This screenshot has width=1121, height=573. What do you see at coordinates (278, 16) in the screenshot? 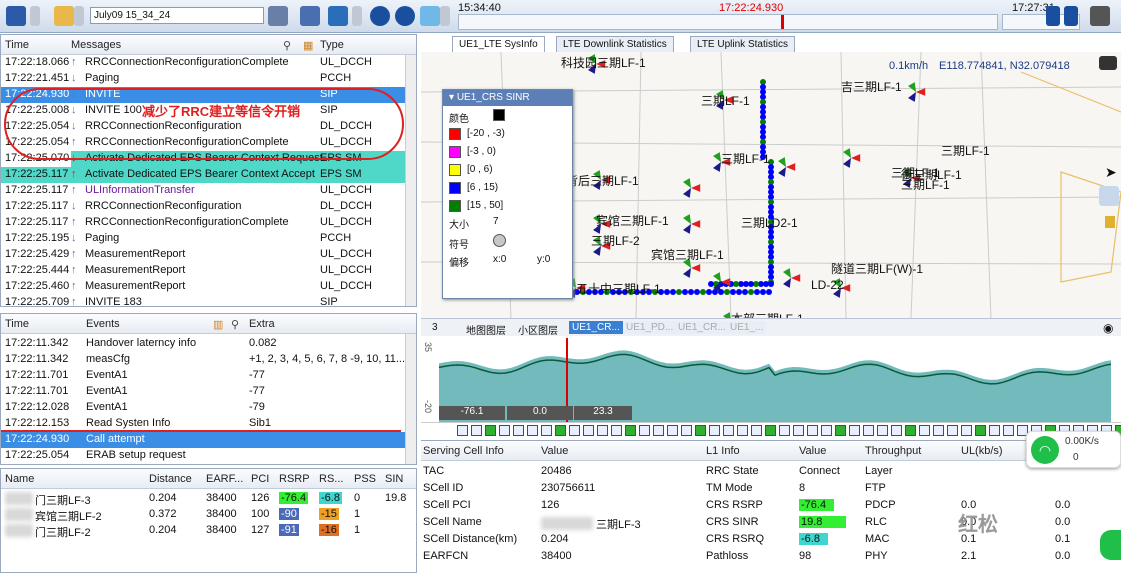
I see `log-icon` at bounding box center [278, 16].